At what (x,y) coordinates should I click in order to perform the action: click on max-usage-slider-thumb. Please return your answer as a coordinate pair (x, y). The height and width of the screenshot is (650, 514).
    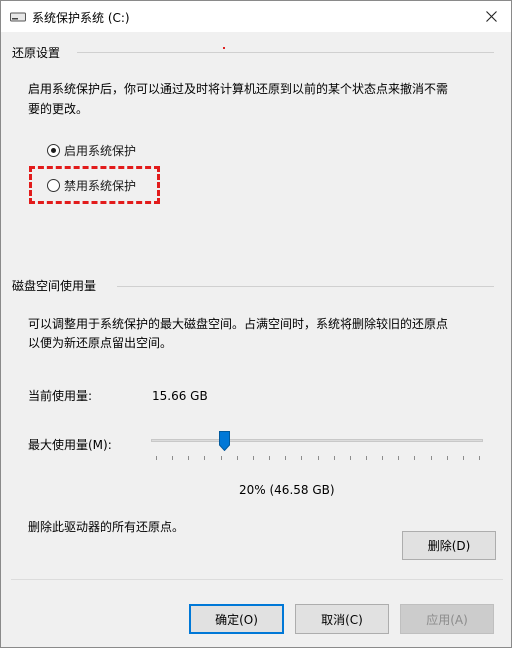
    Looking at the image, I should click on (225, 441).